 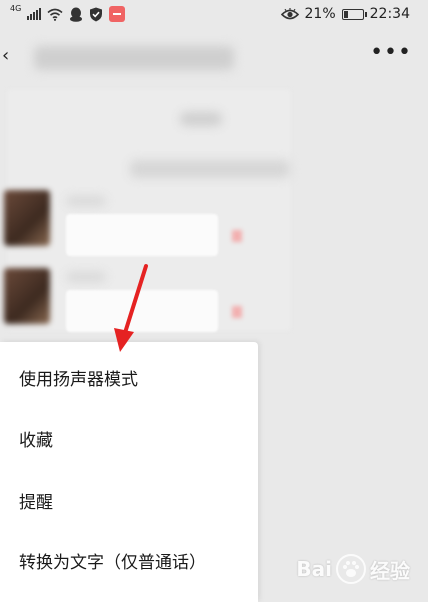 I want to click on menu-item-reminder: 提醒, so click(x=36, y=500).